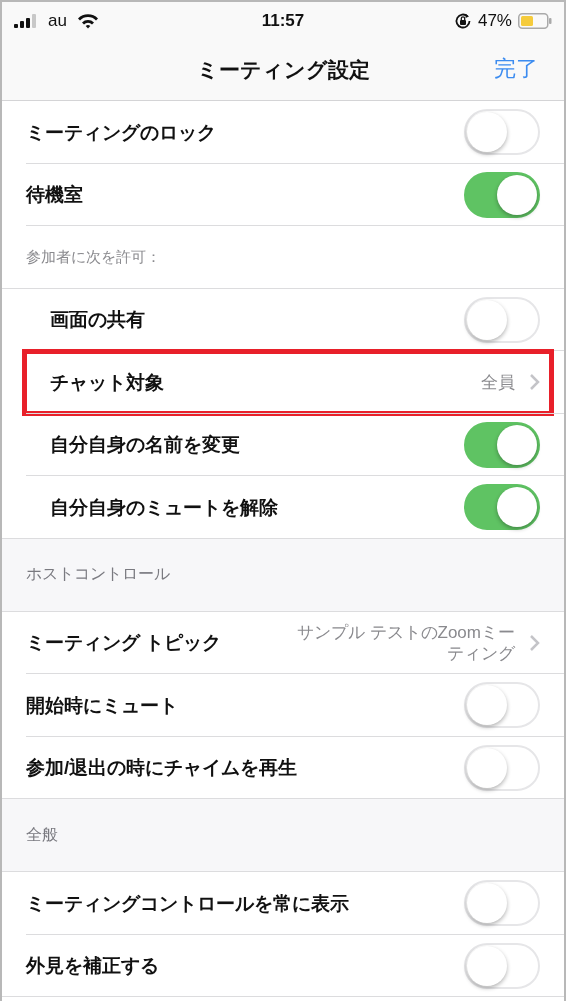 The width and height of the screenshot is (566, 1001). What do you see at coordinates (57, 21) in the screenshot?
I see `carrier-name: au` at bounding box center [57, 21].